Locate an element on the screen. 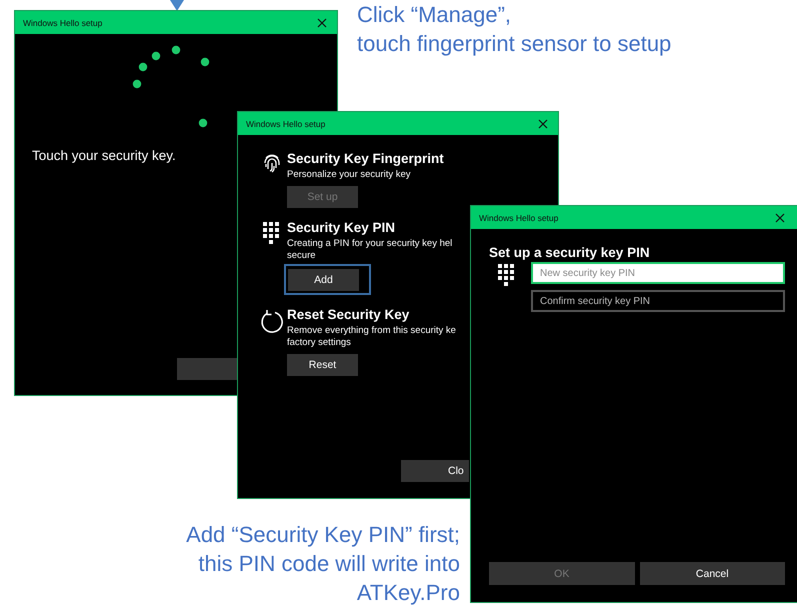 This screenshot has height=608, width=797. down-arrow-icon is located at coordinates (177, 5).